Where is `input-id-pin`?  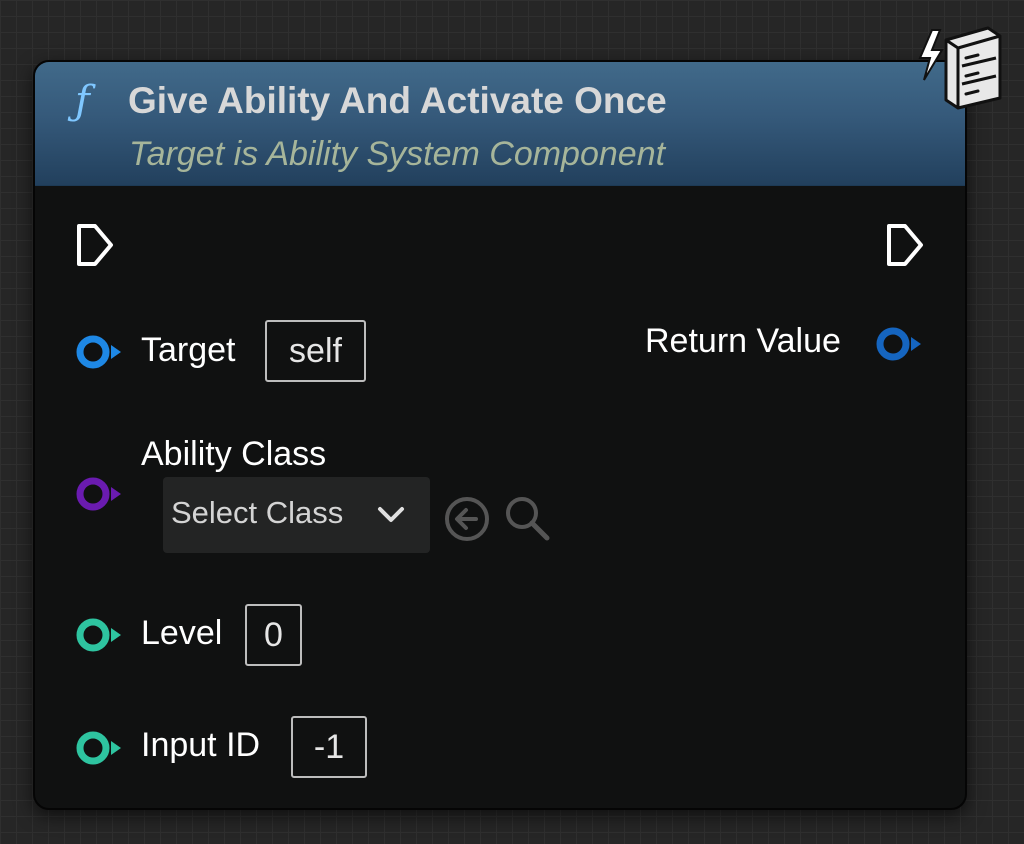
input-id-pin is located at coordinates (101, 748).